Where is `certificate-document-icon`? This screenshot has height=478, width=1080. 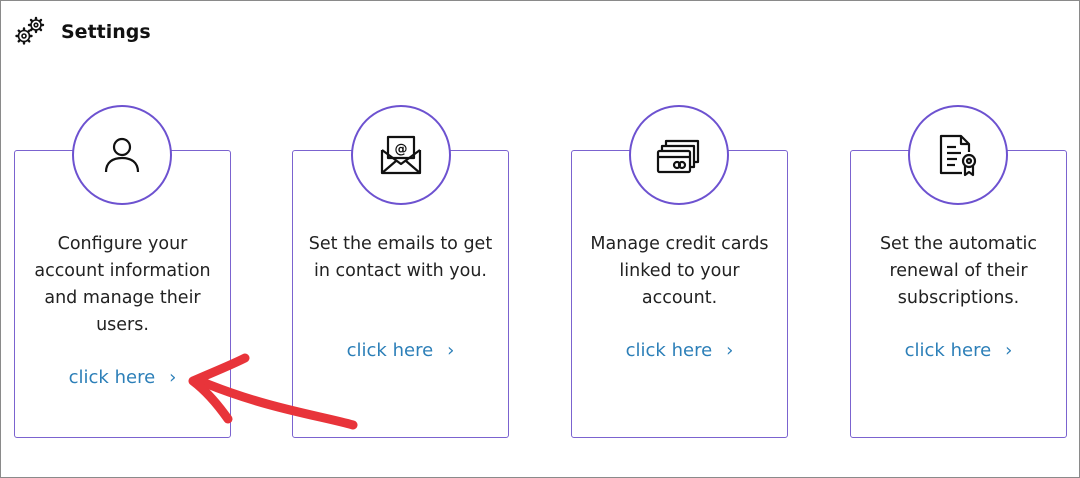 certificate-document-icon is located at coordinates (958, 155).